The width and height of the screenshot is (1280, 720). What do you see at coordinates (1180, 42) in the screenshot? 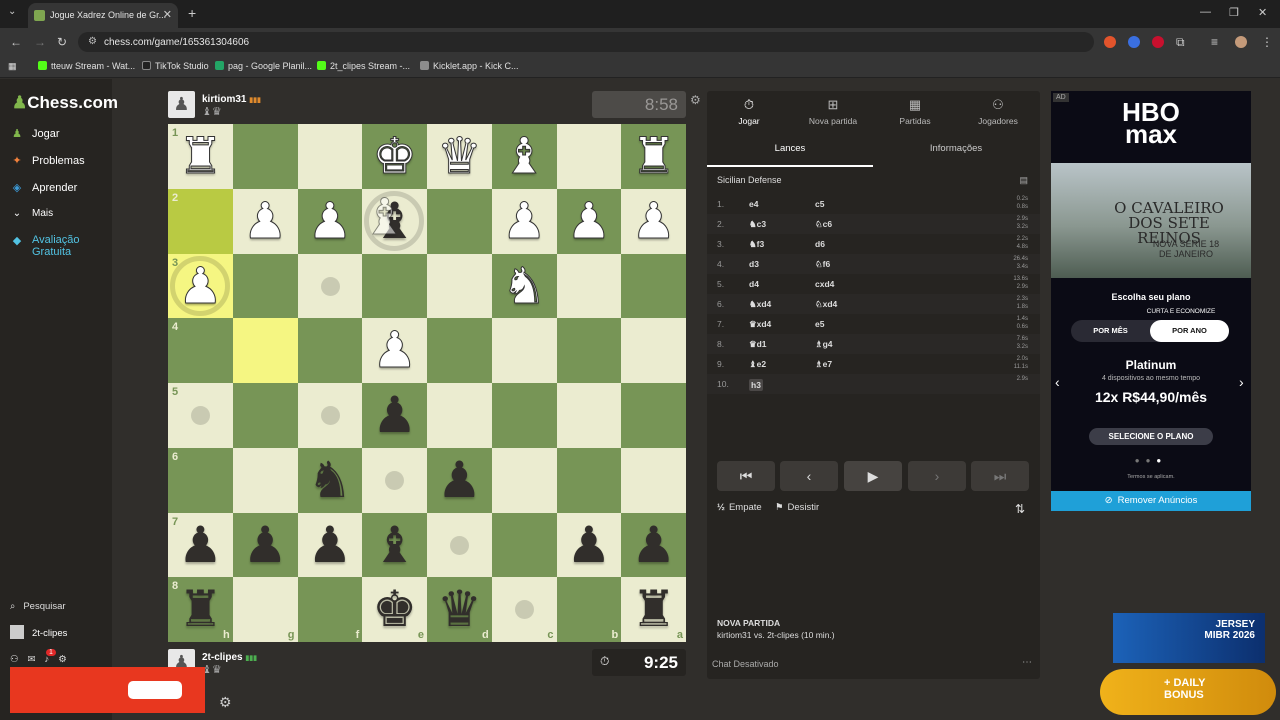
I see `extensions-puzzle-icon: ⧉` at bounding box center [1180, 42].